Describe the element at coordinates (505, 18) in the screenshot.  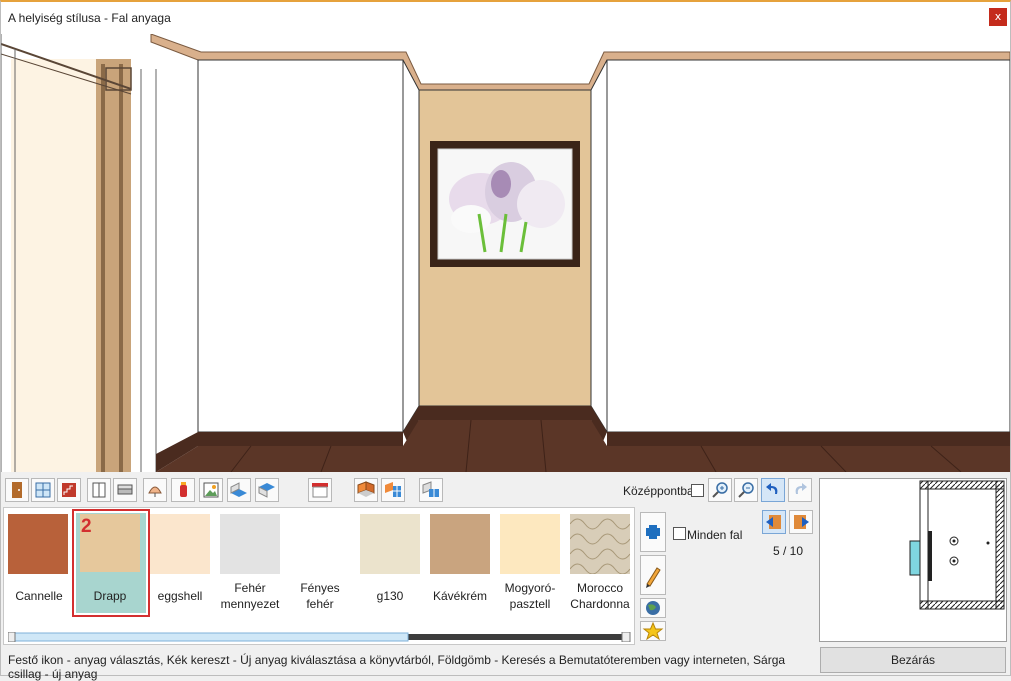
I see `title-bar: A helyiség stílusa - Fal anyaga x` at that location.